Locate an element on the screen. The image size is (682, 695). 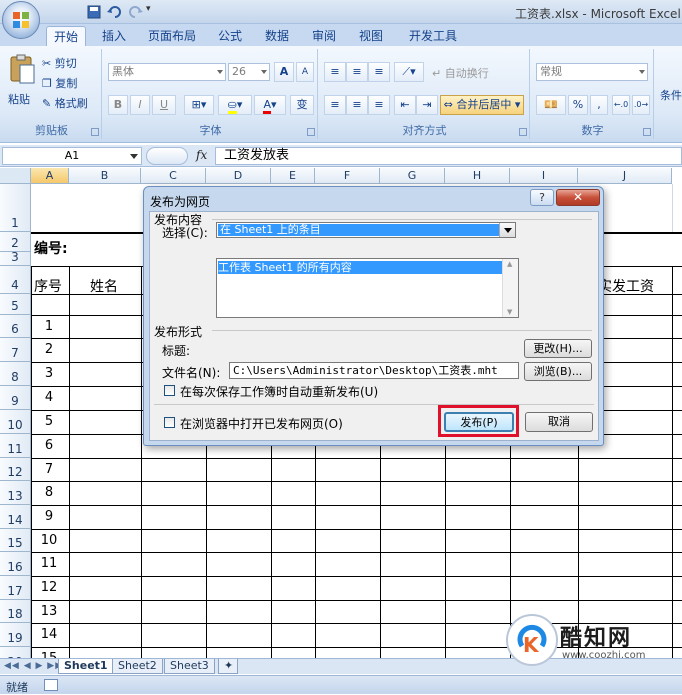
row-header: 18 is located at coordinates (15, 611).